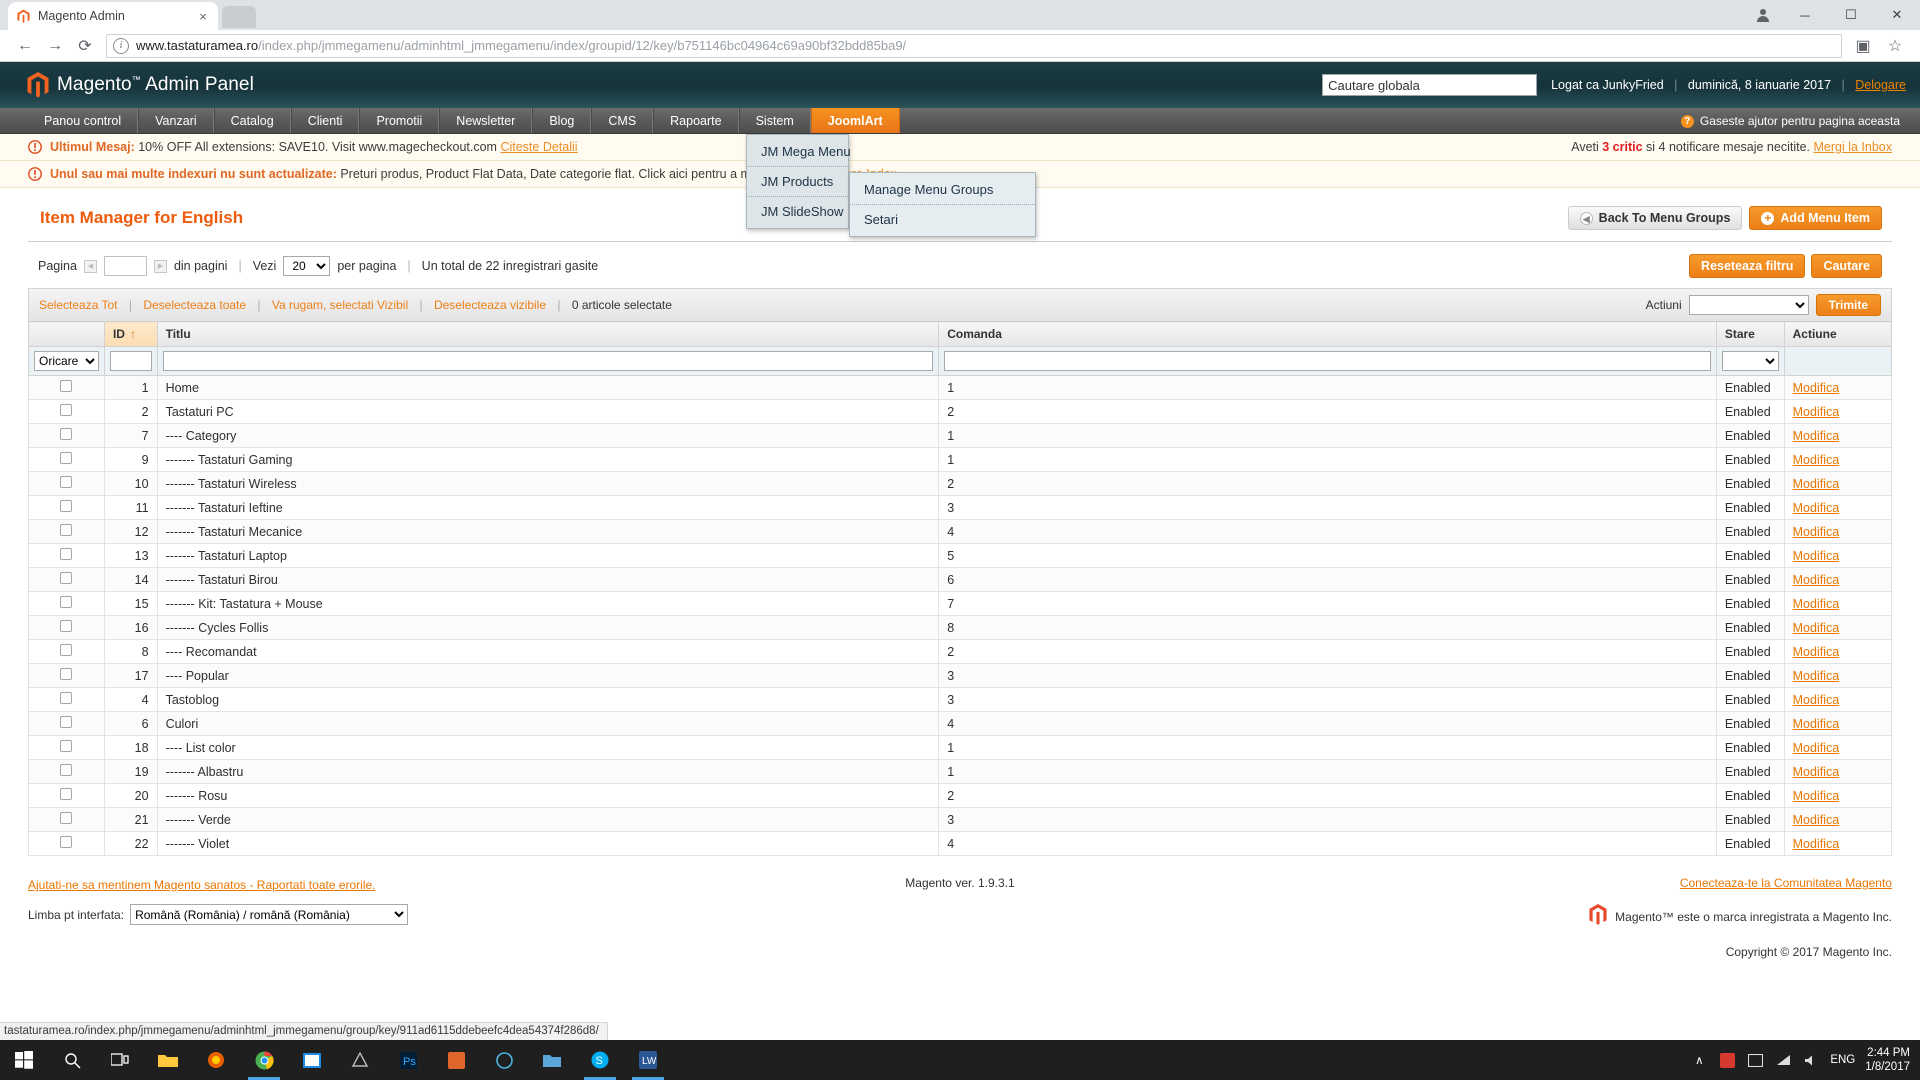 The height and width of the screenshot is (1080, 1920). I want to click on table-row: 4 Tastoblog 3 Enabled Modifica, so click(960, 699).